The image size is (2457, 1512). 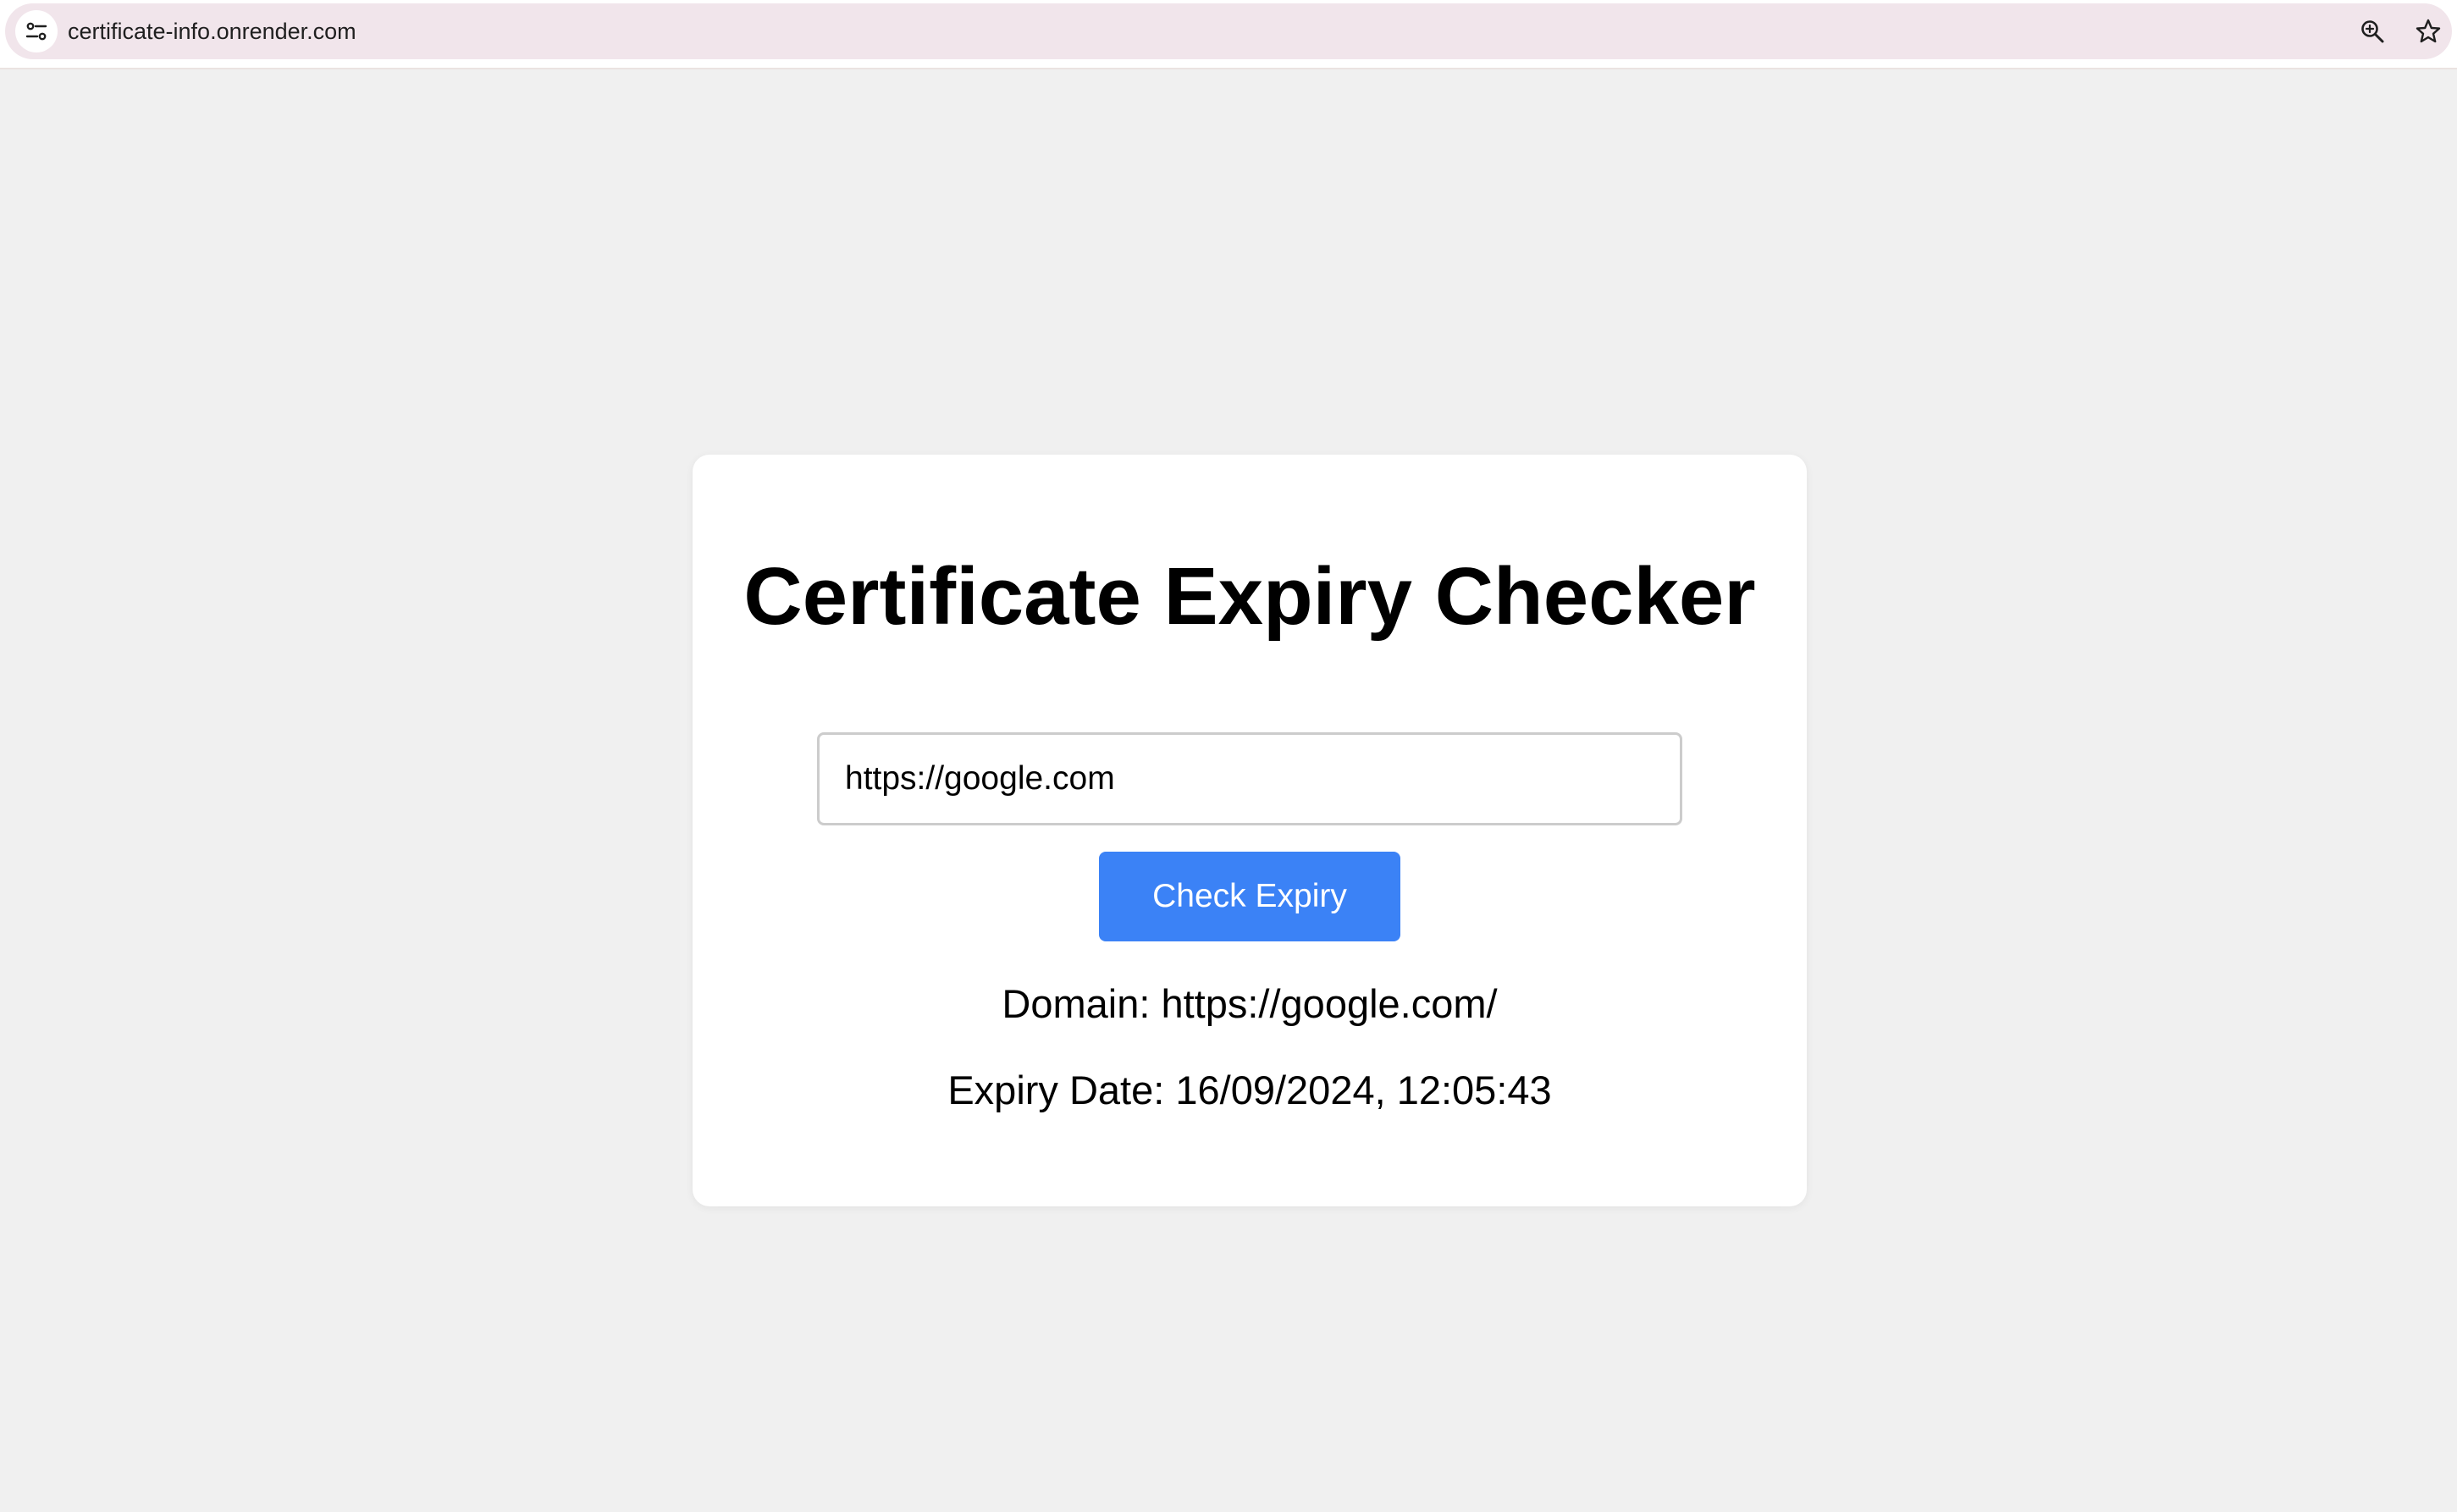 What do you see at coordinates (2428, 31) in the screenshot?
I see `bookmark-star-icon` at bounding box center [2428, 31].